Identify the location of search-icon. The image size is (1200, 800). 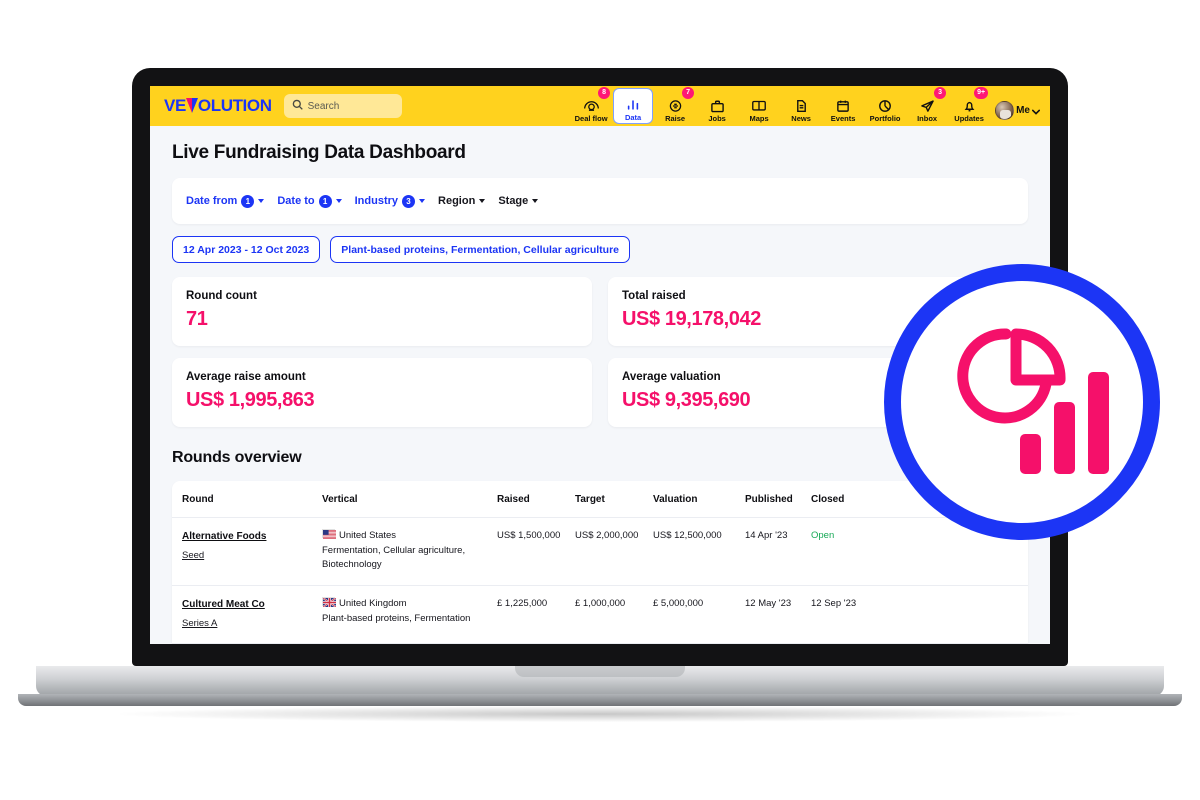
(297, 106).